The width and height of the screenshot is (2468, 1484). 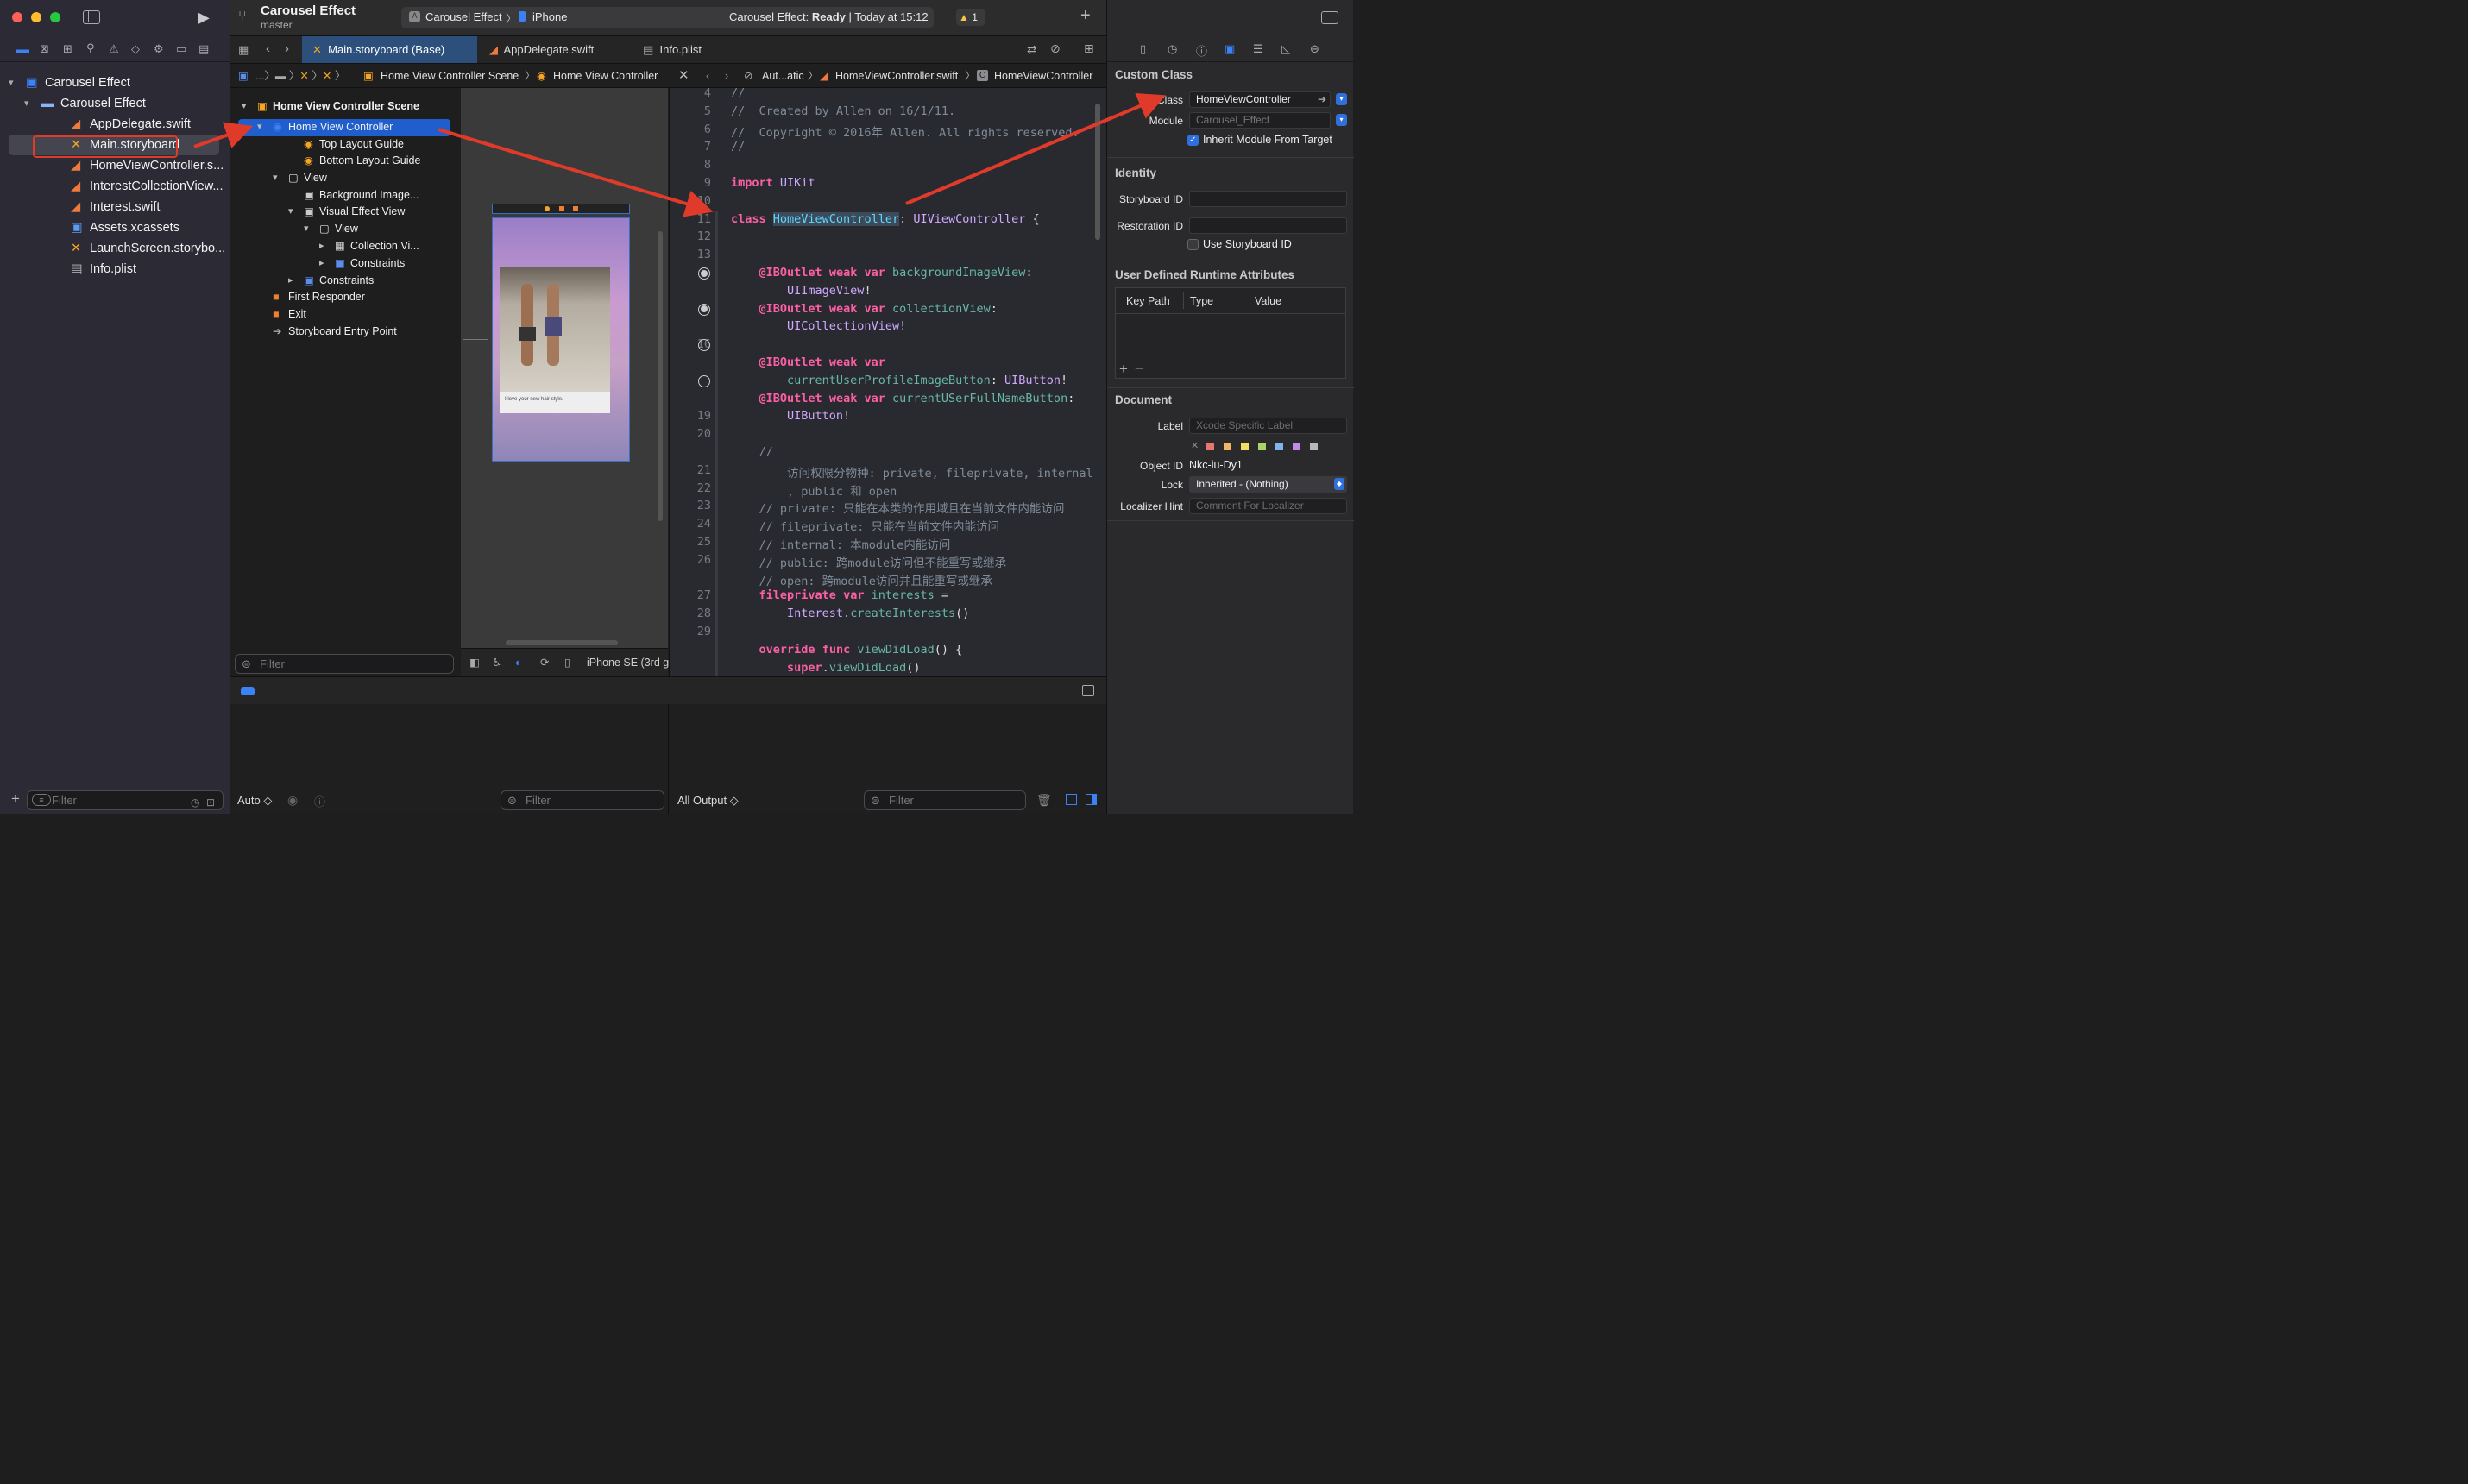 I want to click on arrow-to-outline, so click(x=223, y=135).